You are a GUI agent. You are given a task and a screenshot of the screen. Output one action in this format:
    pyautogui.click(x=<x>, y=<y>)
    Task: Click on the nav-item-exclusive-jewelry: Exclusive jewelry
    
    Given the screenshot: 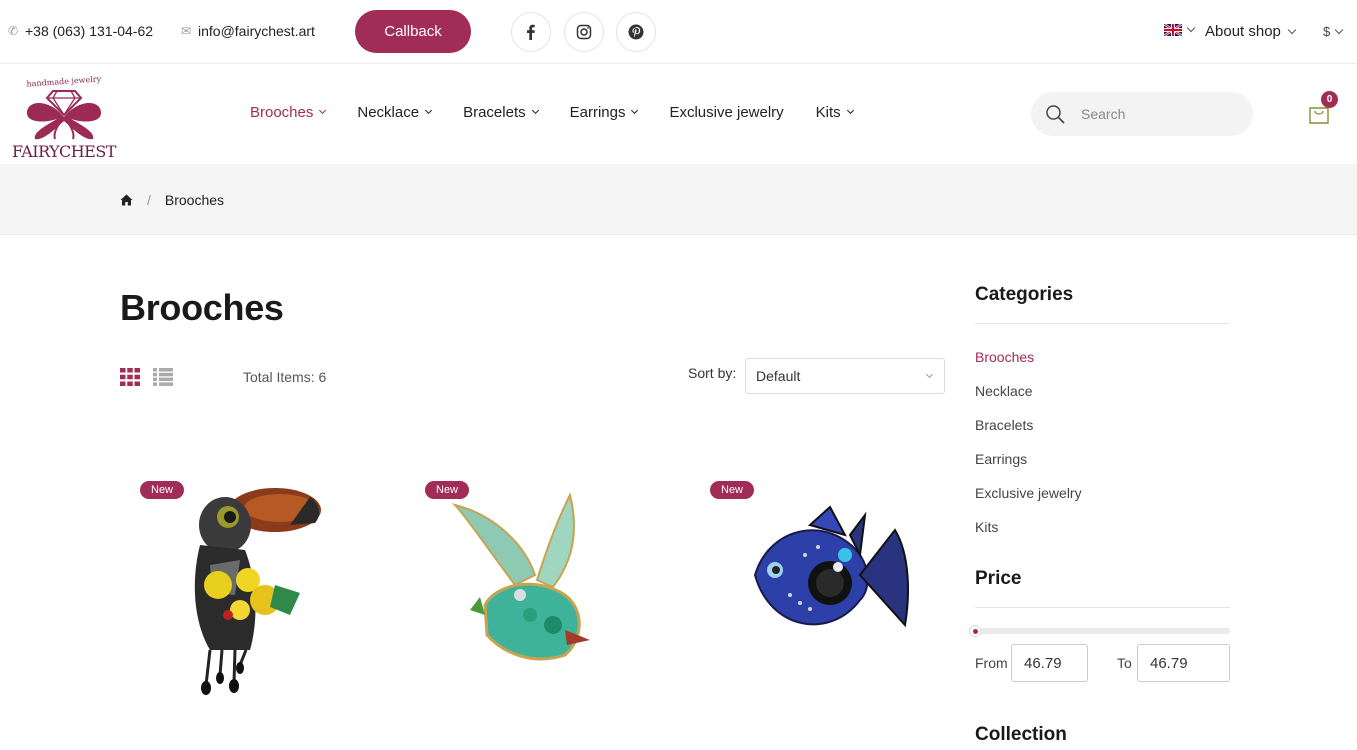 What is the action you would take?
    pyautogui.click(x=726, y=112)
    